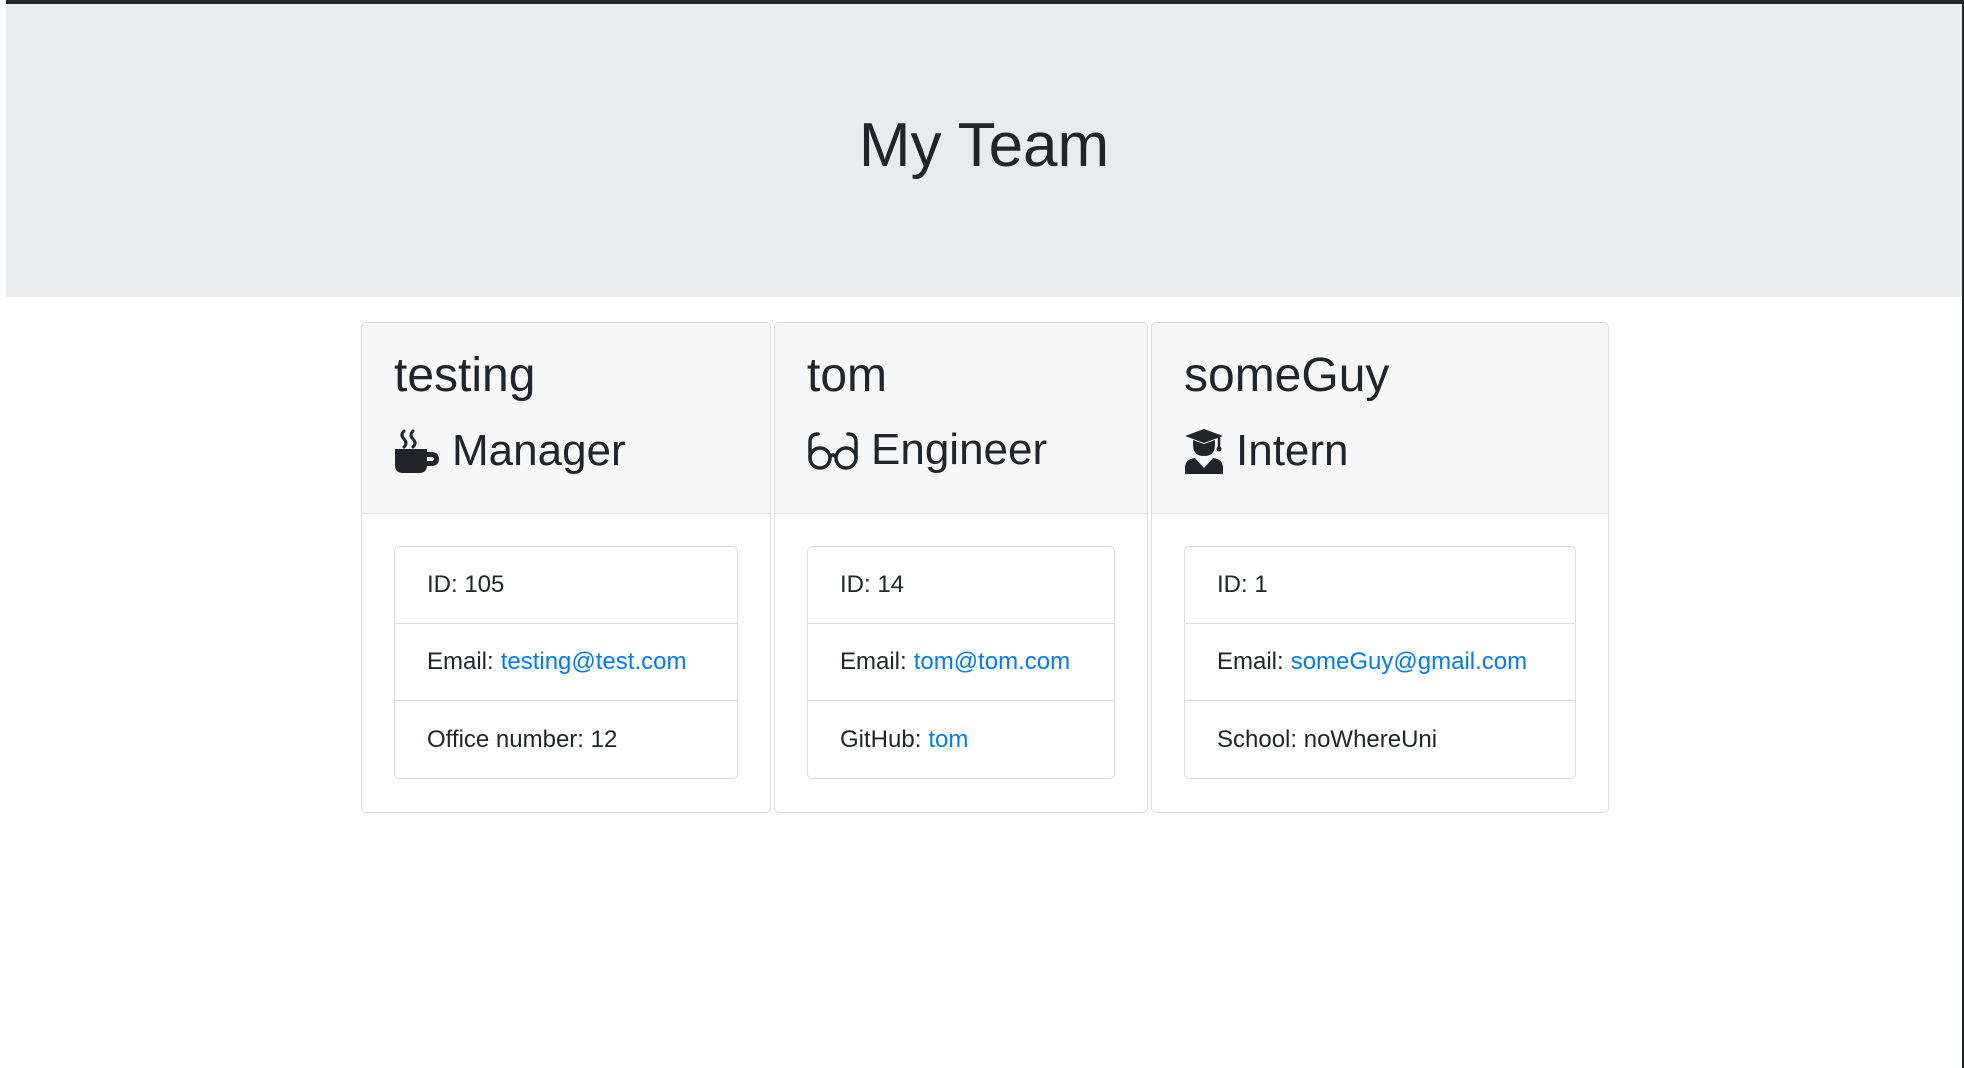 This screenshot has height=1068, width=1964. I want to click on graduate-icon, so click(1204, 451).